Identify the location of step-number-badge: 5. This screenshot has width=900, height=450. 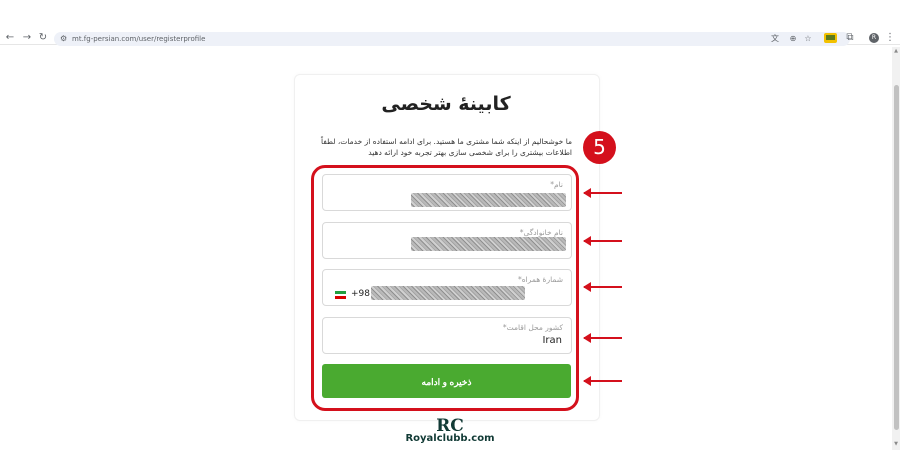
(599, 147).